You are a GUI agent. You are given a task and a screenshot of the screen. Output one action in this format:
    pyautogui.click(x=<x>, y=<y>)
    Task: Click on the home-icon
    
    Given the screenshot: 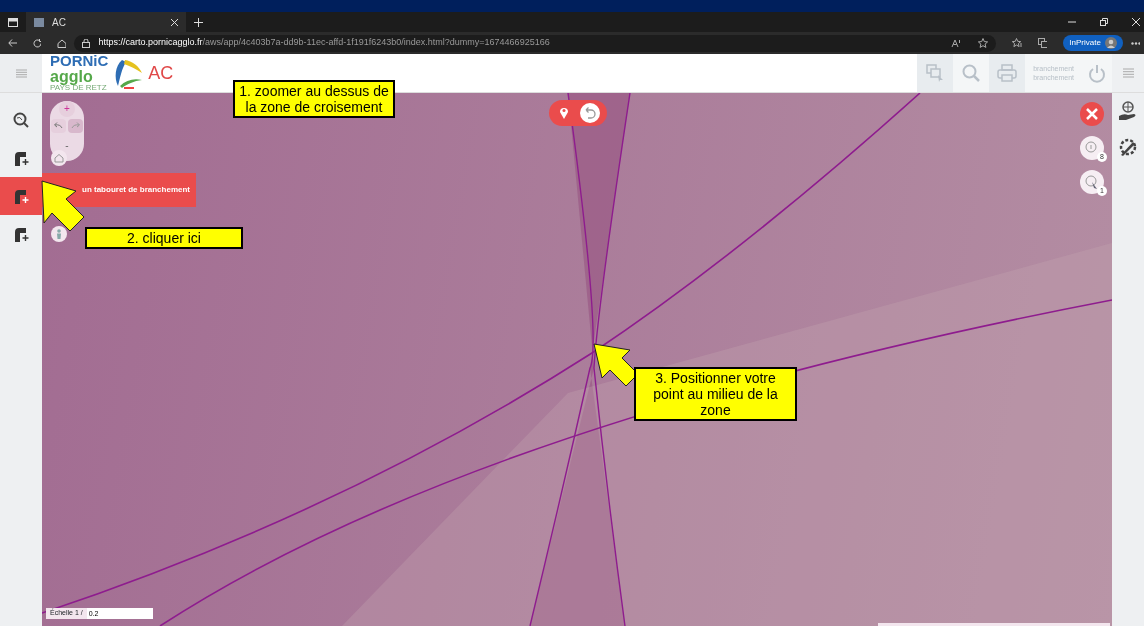 What is the action you would take?
    pyautogui.click(x=62, y=43)
    